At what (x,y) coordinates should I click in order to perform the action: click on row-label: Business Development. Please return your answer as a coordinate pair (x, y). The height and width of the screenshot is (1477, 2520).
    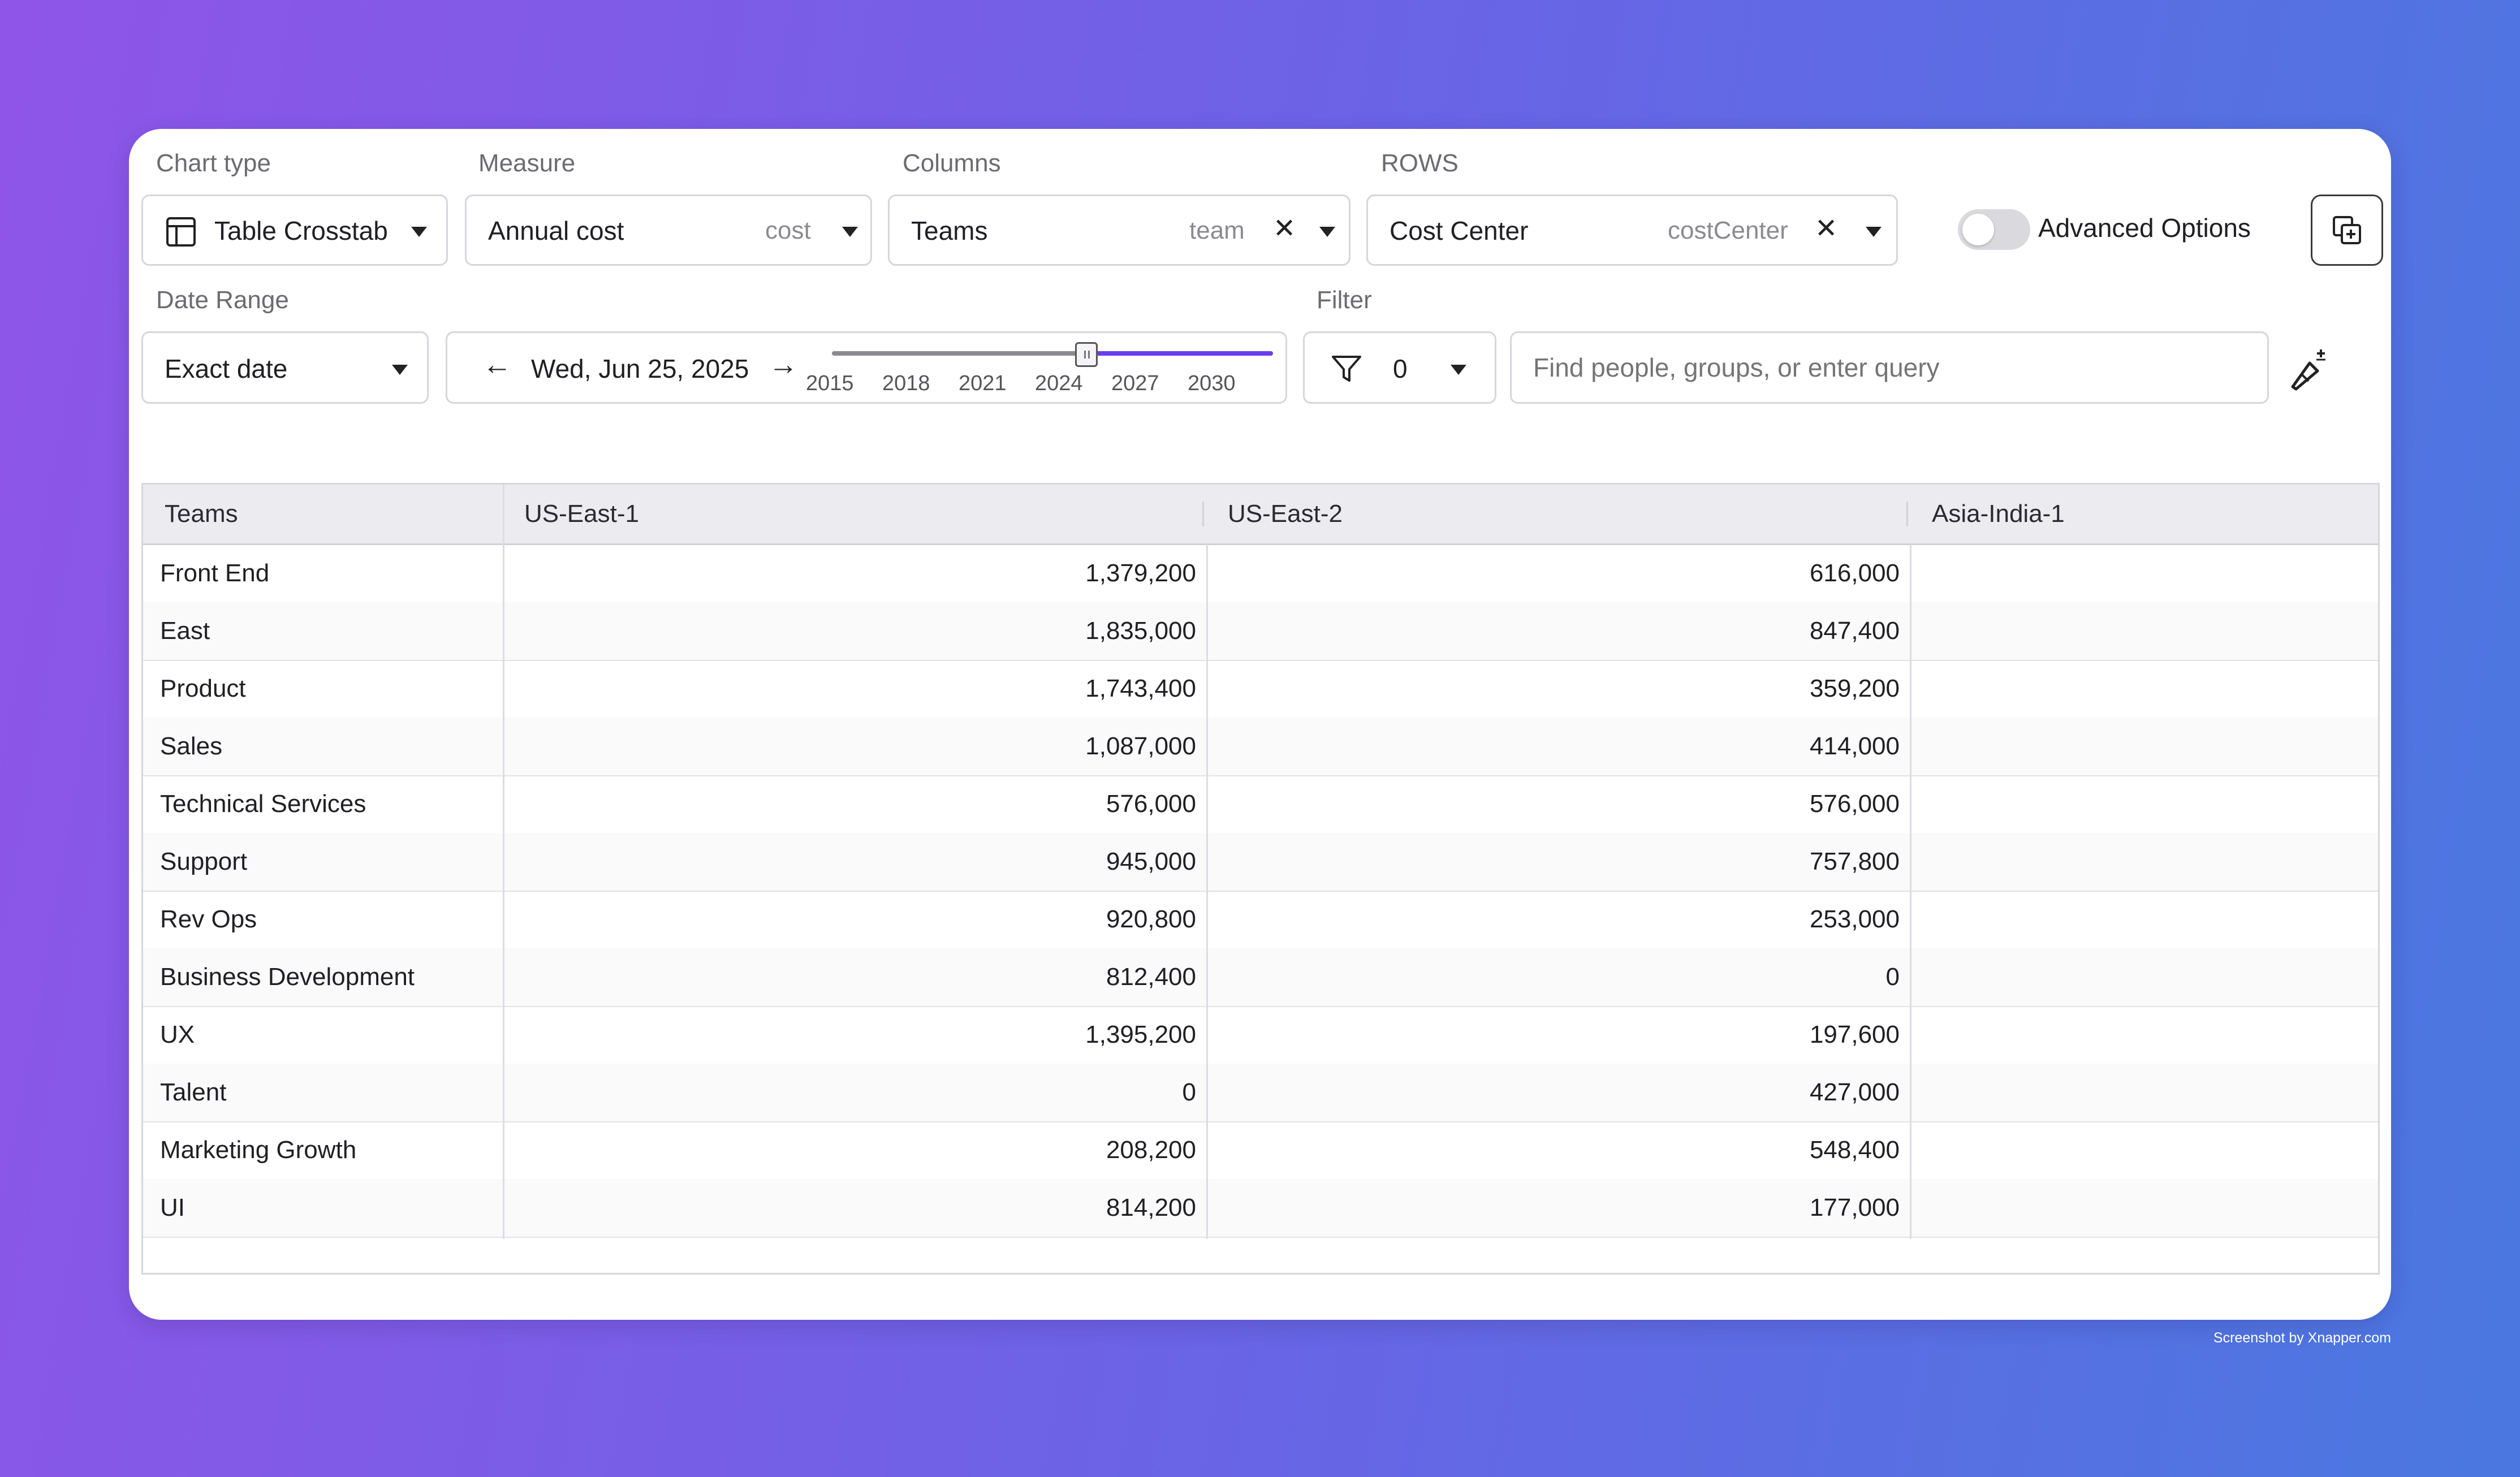
    Looking at the image, I should click on (287, 977).